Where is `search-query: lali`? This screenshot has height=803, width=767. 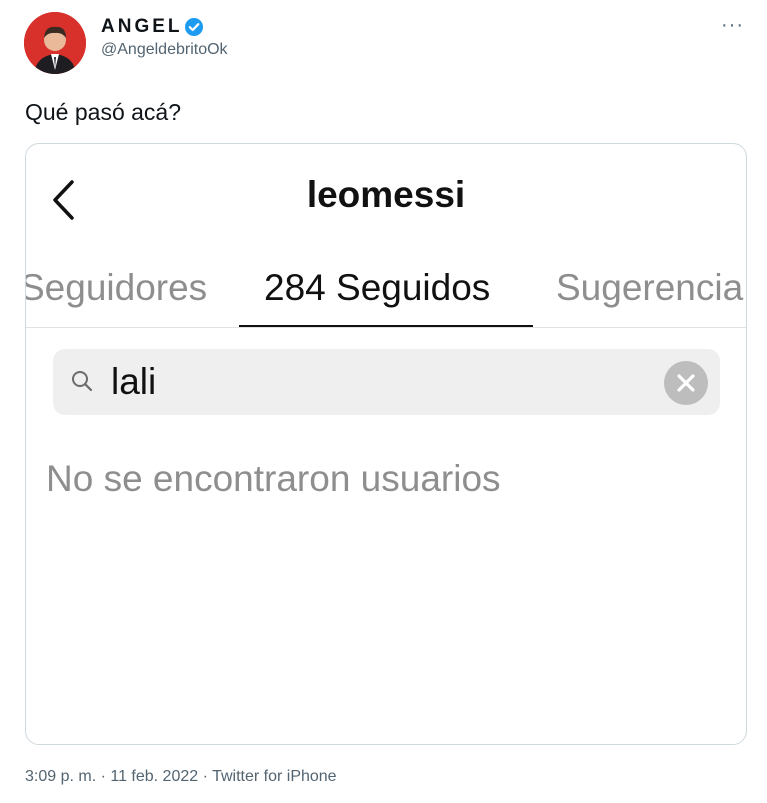 search-query: lali is located at coordinates (134, 381).